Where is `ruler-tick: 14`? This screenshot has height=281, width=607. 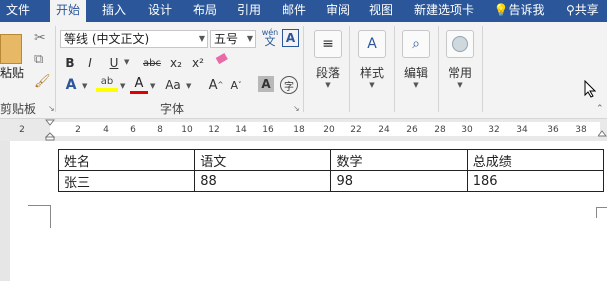 ruler-tick: 14 is located at coordinates (241, 130).